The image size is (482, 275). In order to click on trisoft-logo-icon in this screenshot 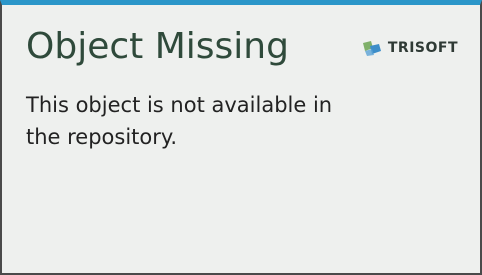, I will do `click(371, 48)`.